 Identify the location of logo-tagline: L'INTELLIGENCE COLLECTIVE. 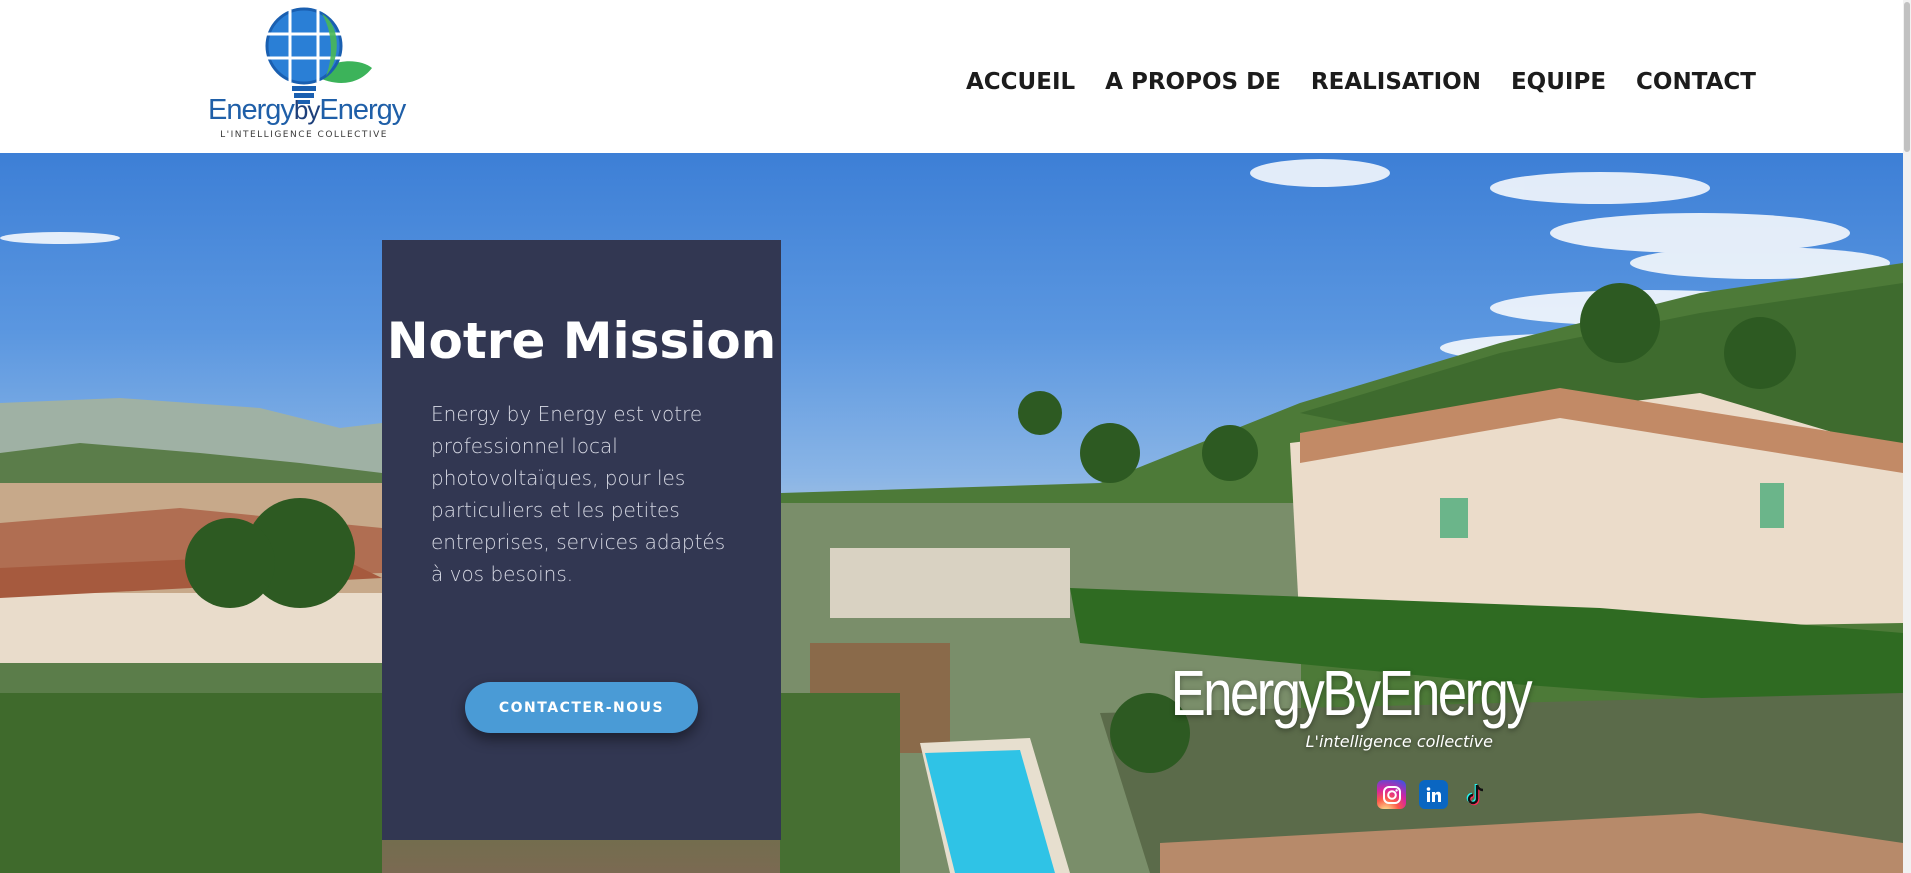
(304, 135).